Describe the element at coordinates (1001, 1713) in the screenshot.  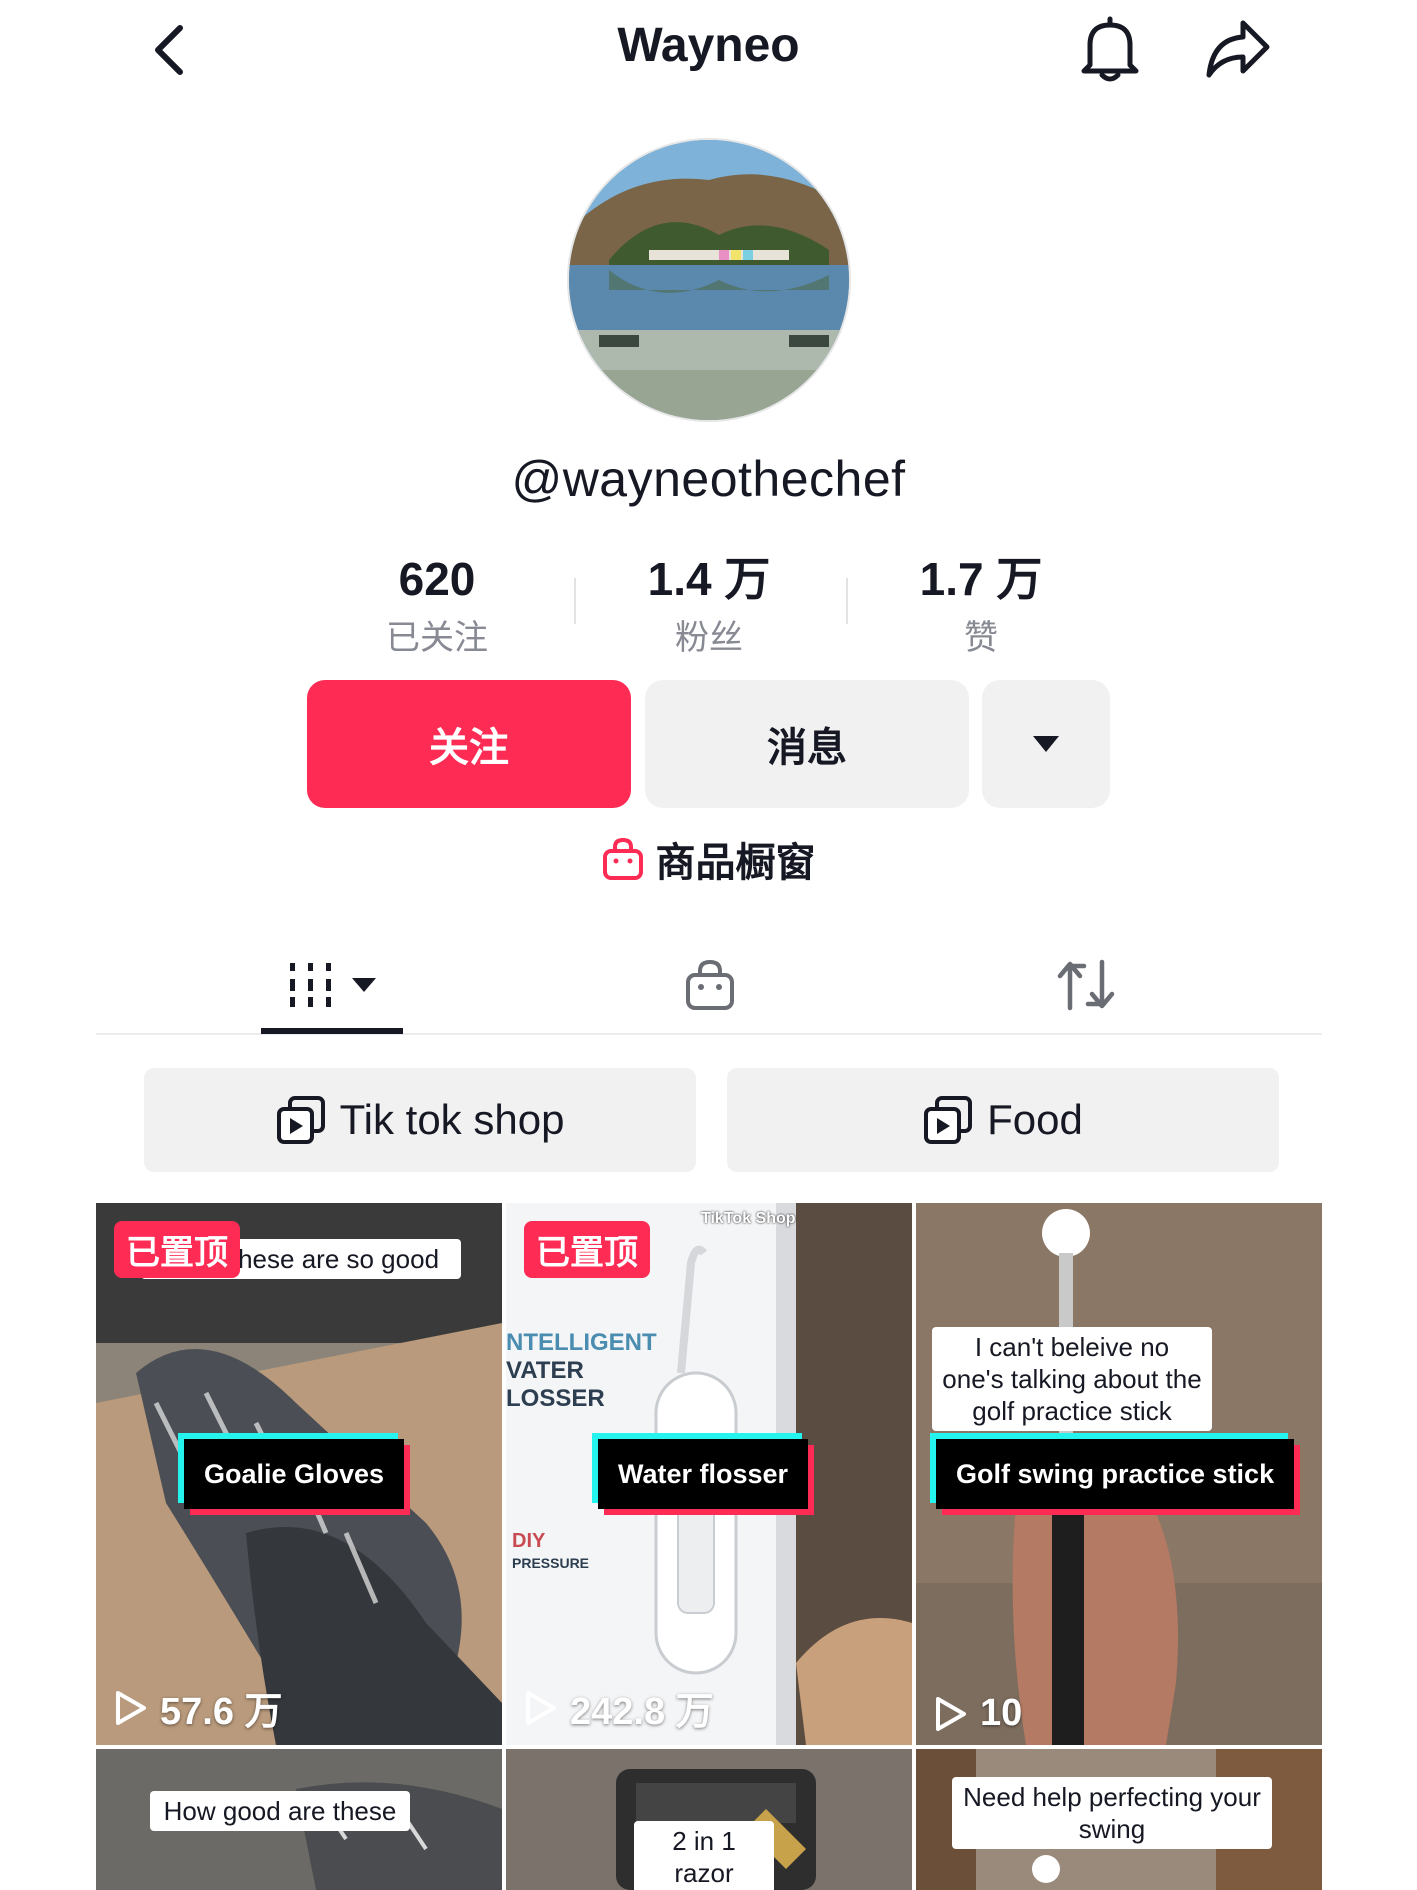
I see `view-count-value: 10` at that location.